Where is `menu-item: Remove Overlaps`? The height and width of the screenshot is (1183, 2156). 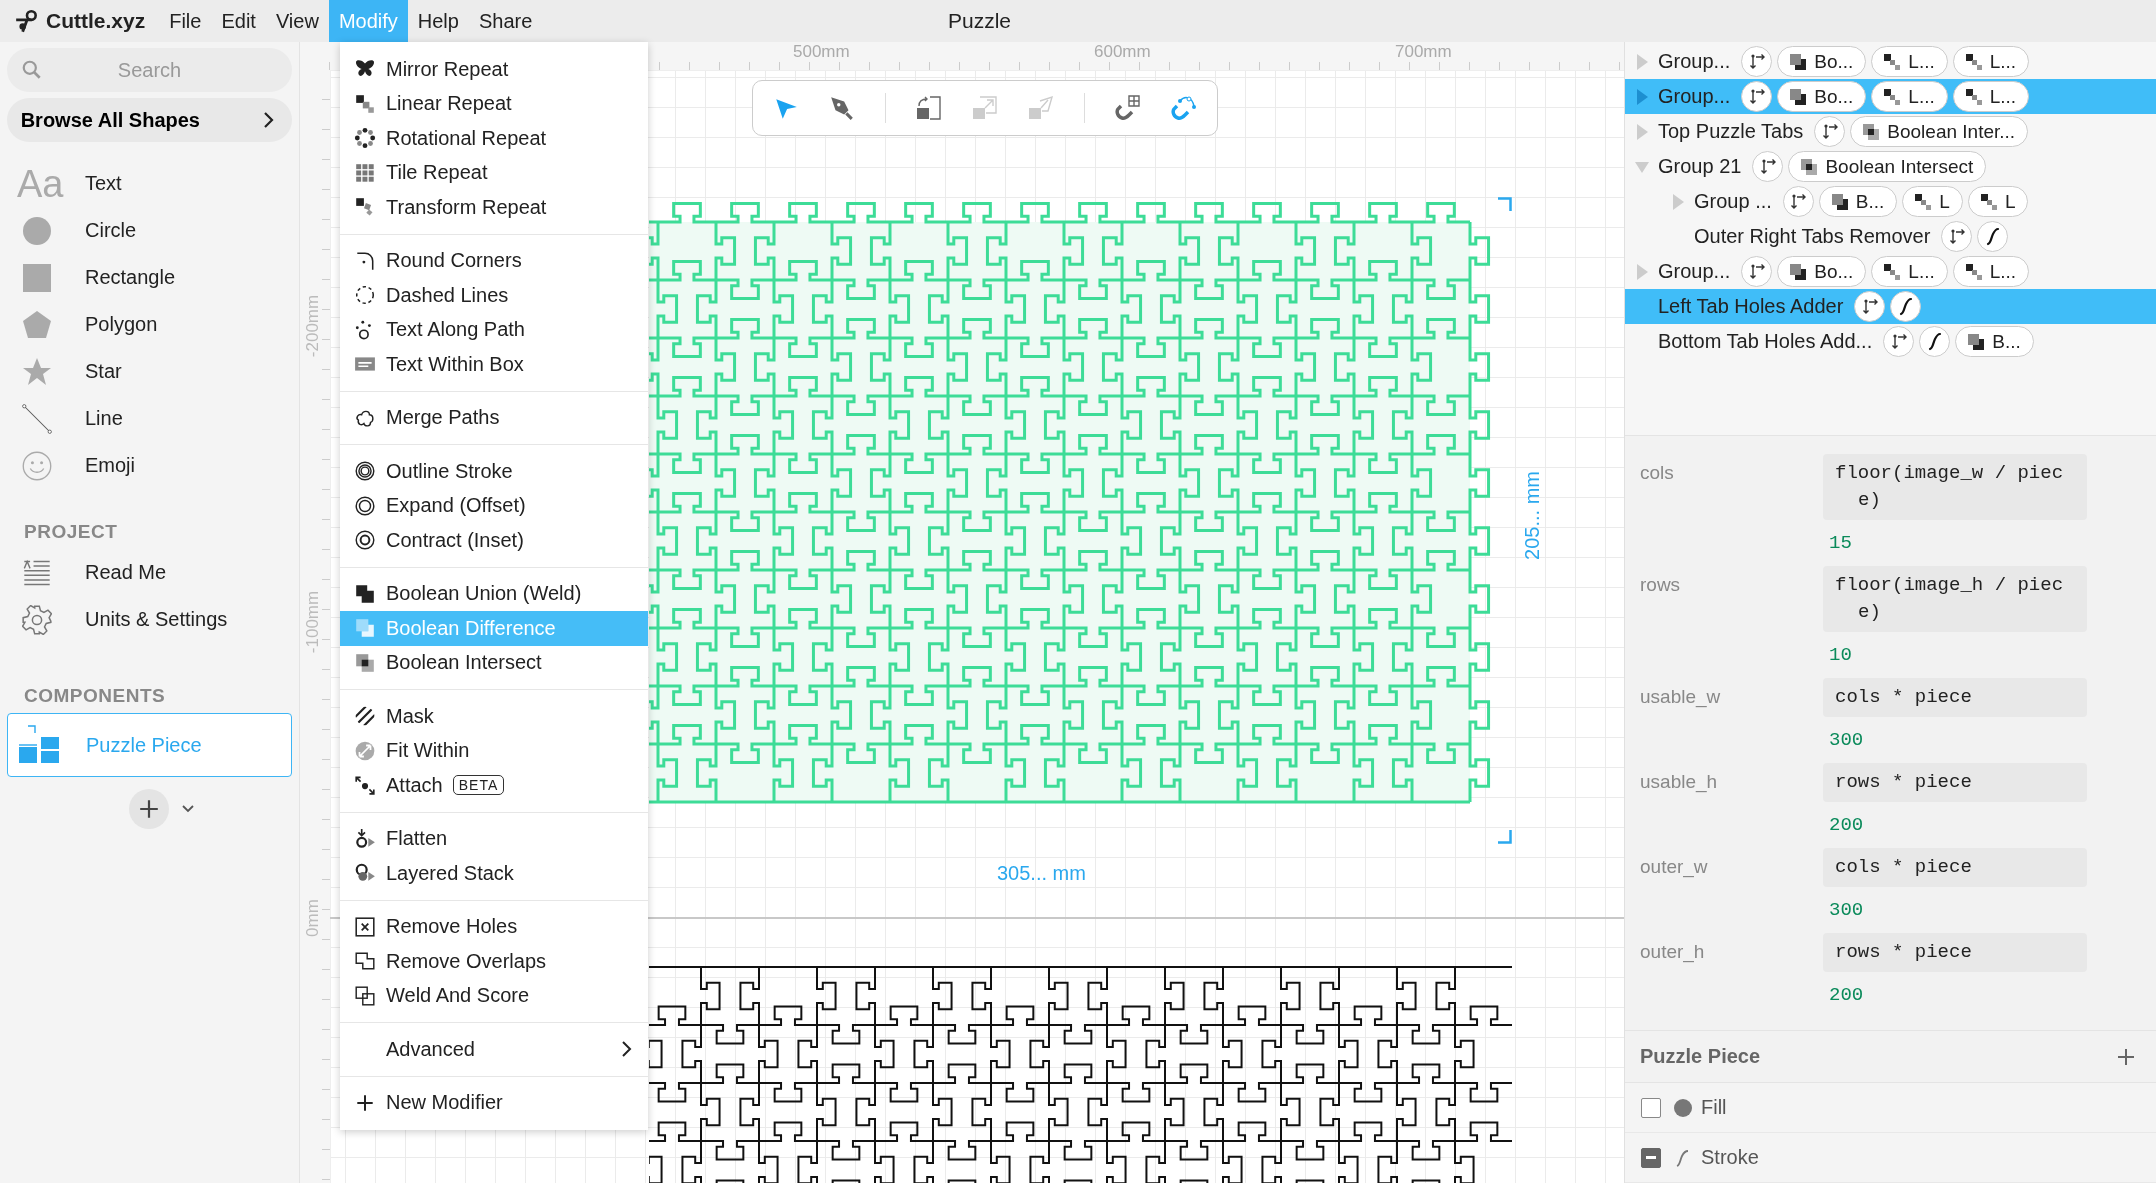
menu-item: Remove Overlaps is located at coordinates (494, 961).